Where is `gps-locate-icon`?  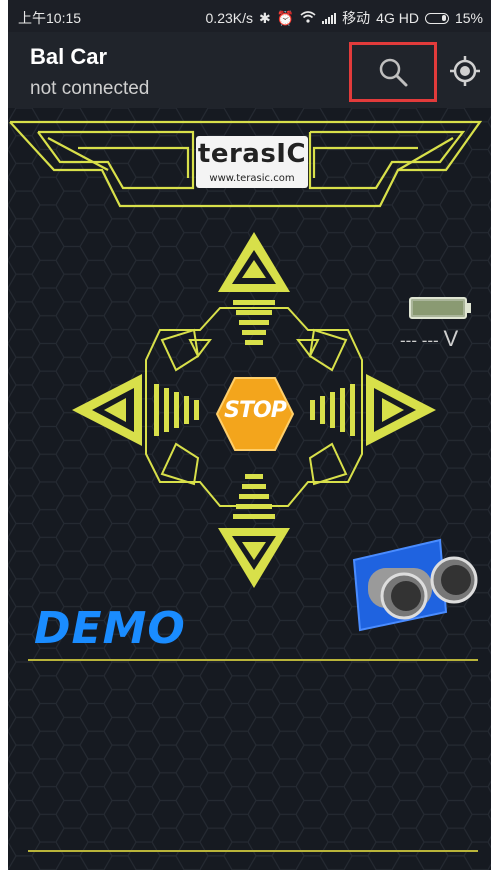 gps-locate-icon is located at coordinates (465, 71).